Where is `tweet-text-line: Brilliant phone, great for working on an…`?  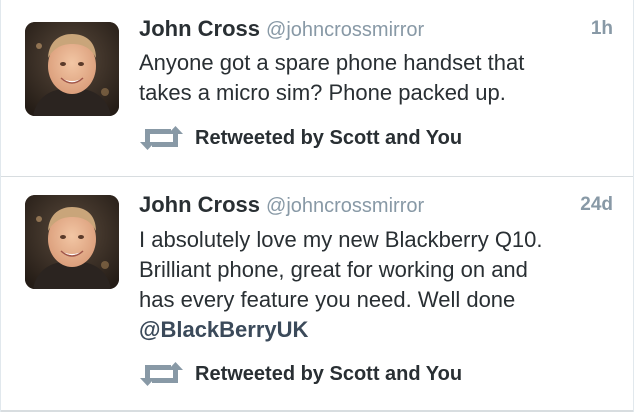
tweet-text-line: Brilliant phone, great for working on an… is located at coordinates (333, 269).